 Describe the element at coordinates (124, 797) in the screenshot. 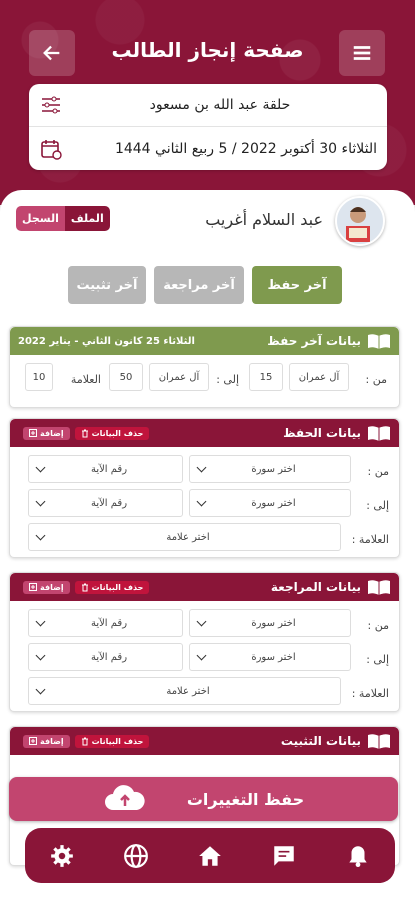

I see `cloud-upload-icon` at that location.